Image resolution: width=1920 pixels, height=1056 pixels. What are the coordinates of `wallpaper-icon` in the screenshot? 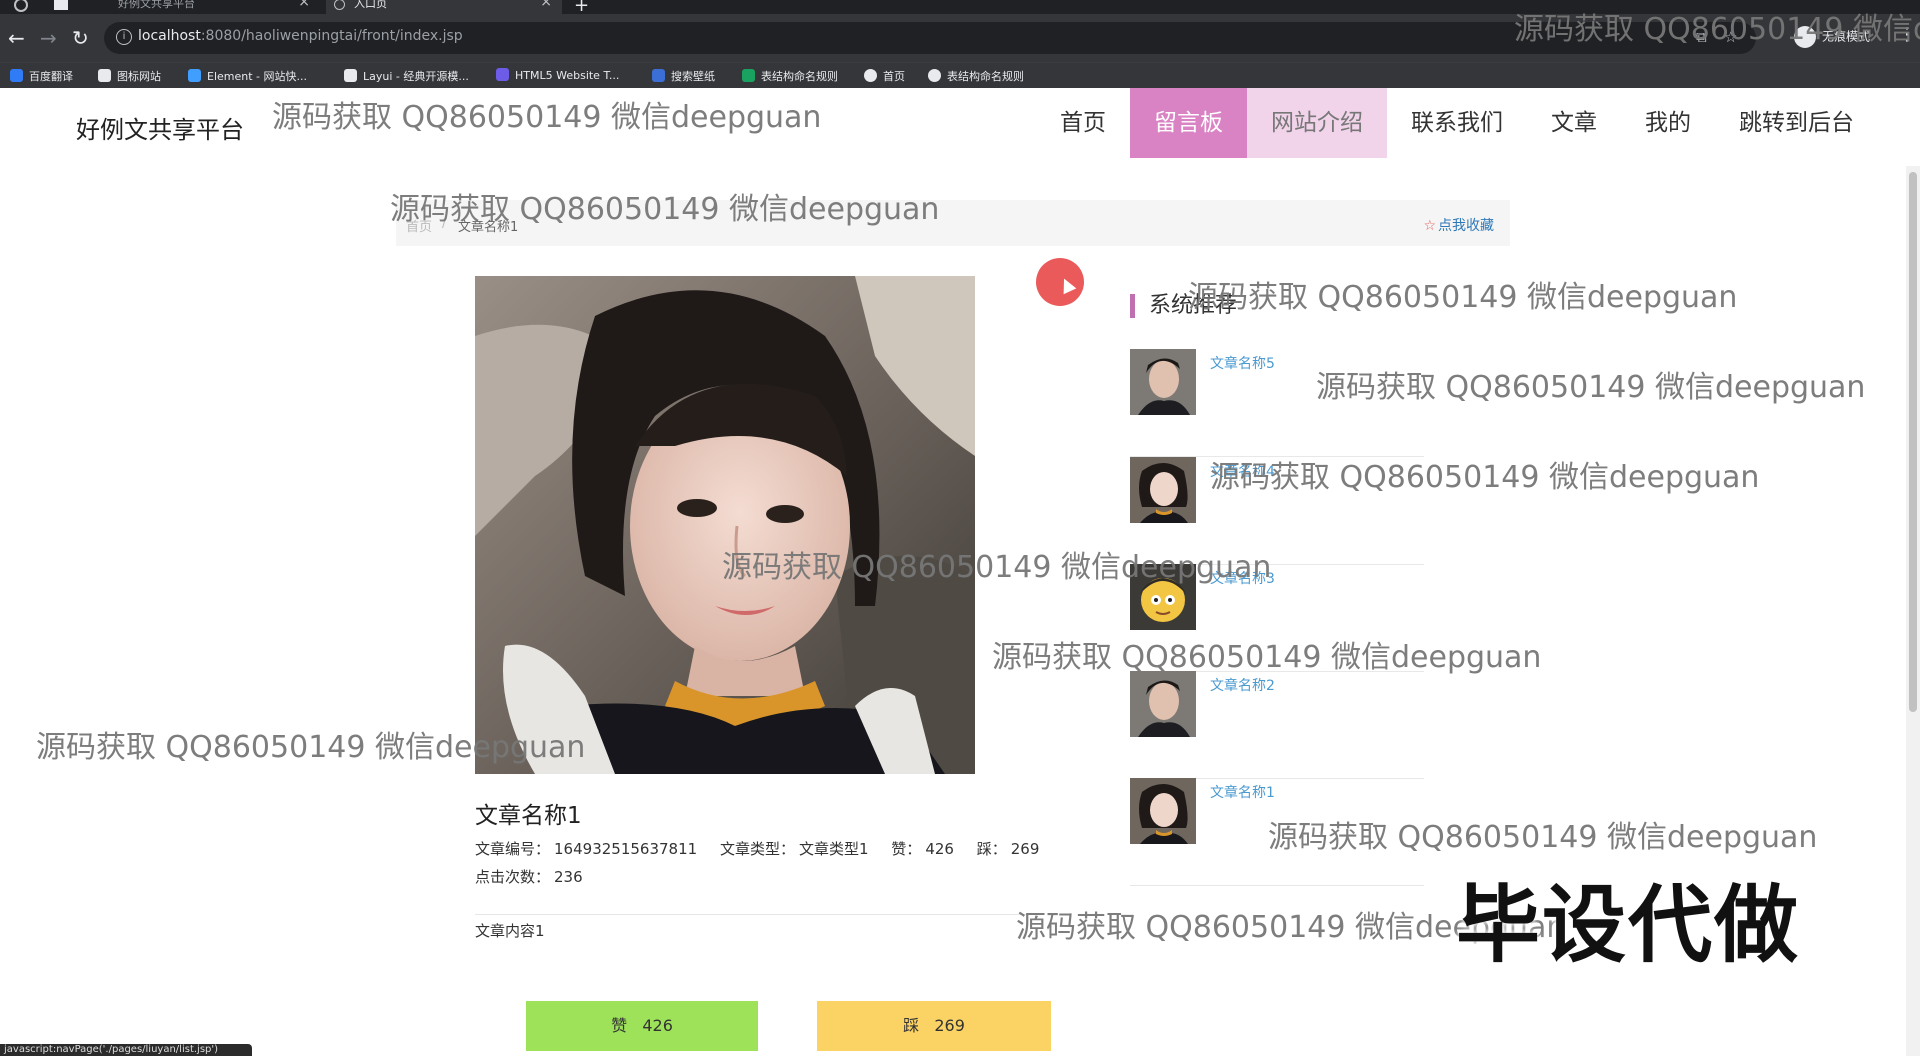 It's located at (658, 75).